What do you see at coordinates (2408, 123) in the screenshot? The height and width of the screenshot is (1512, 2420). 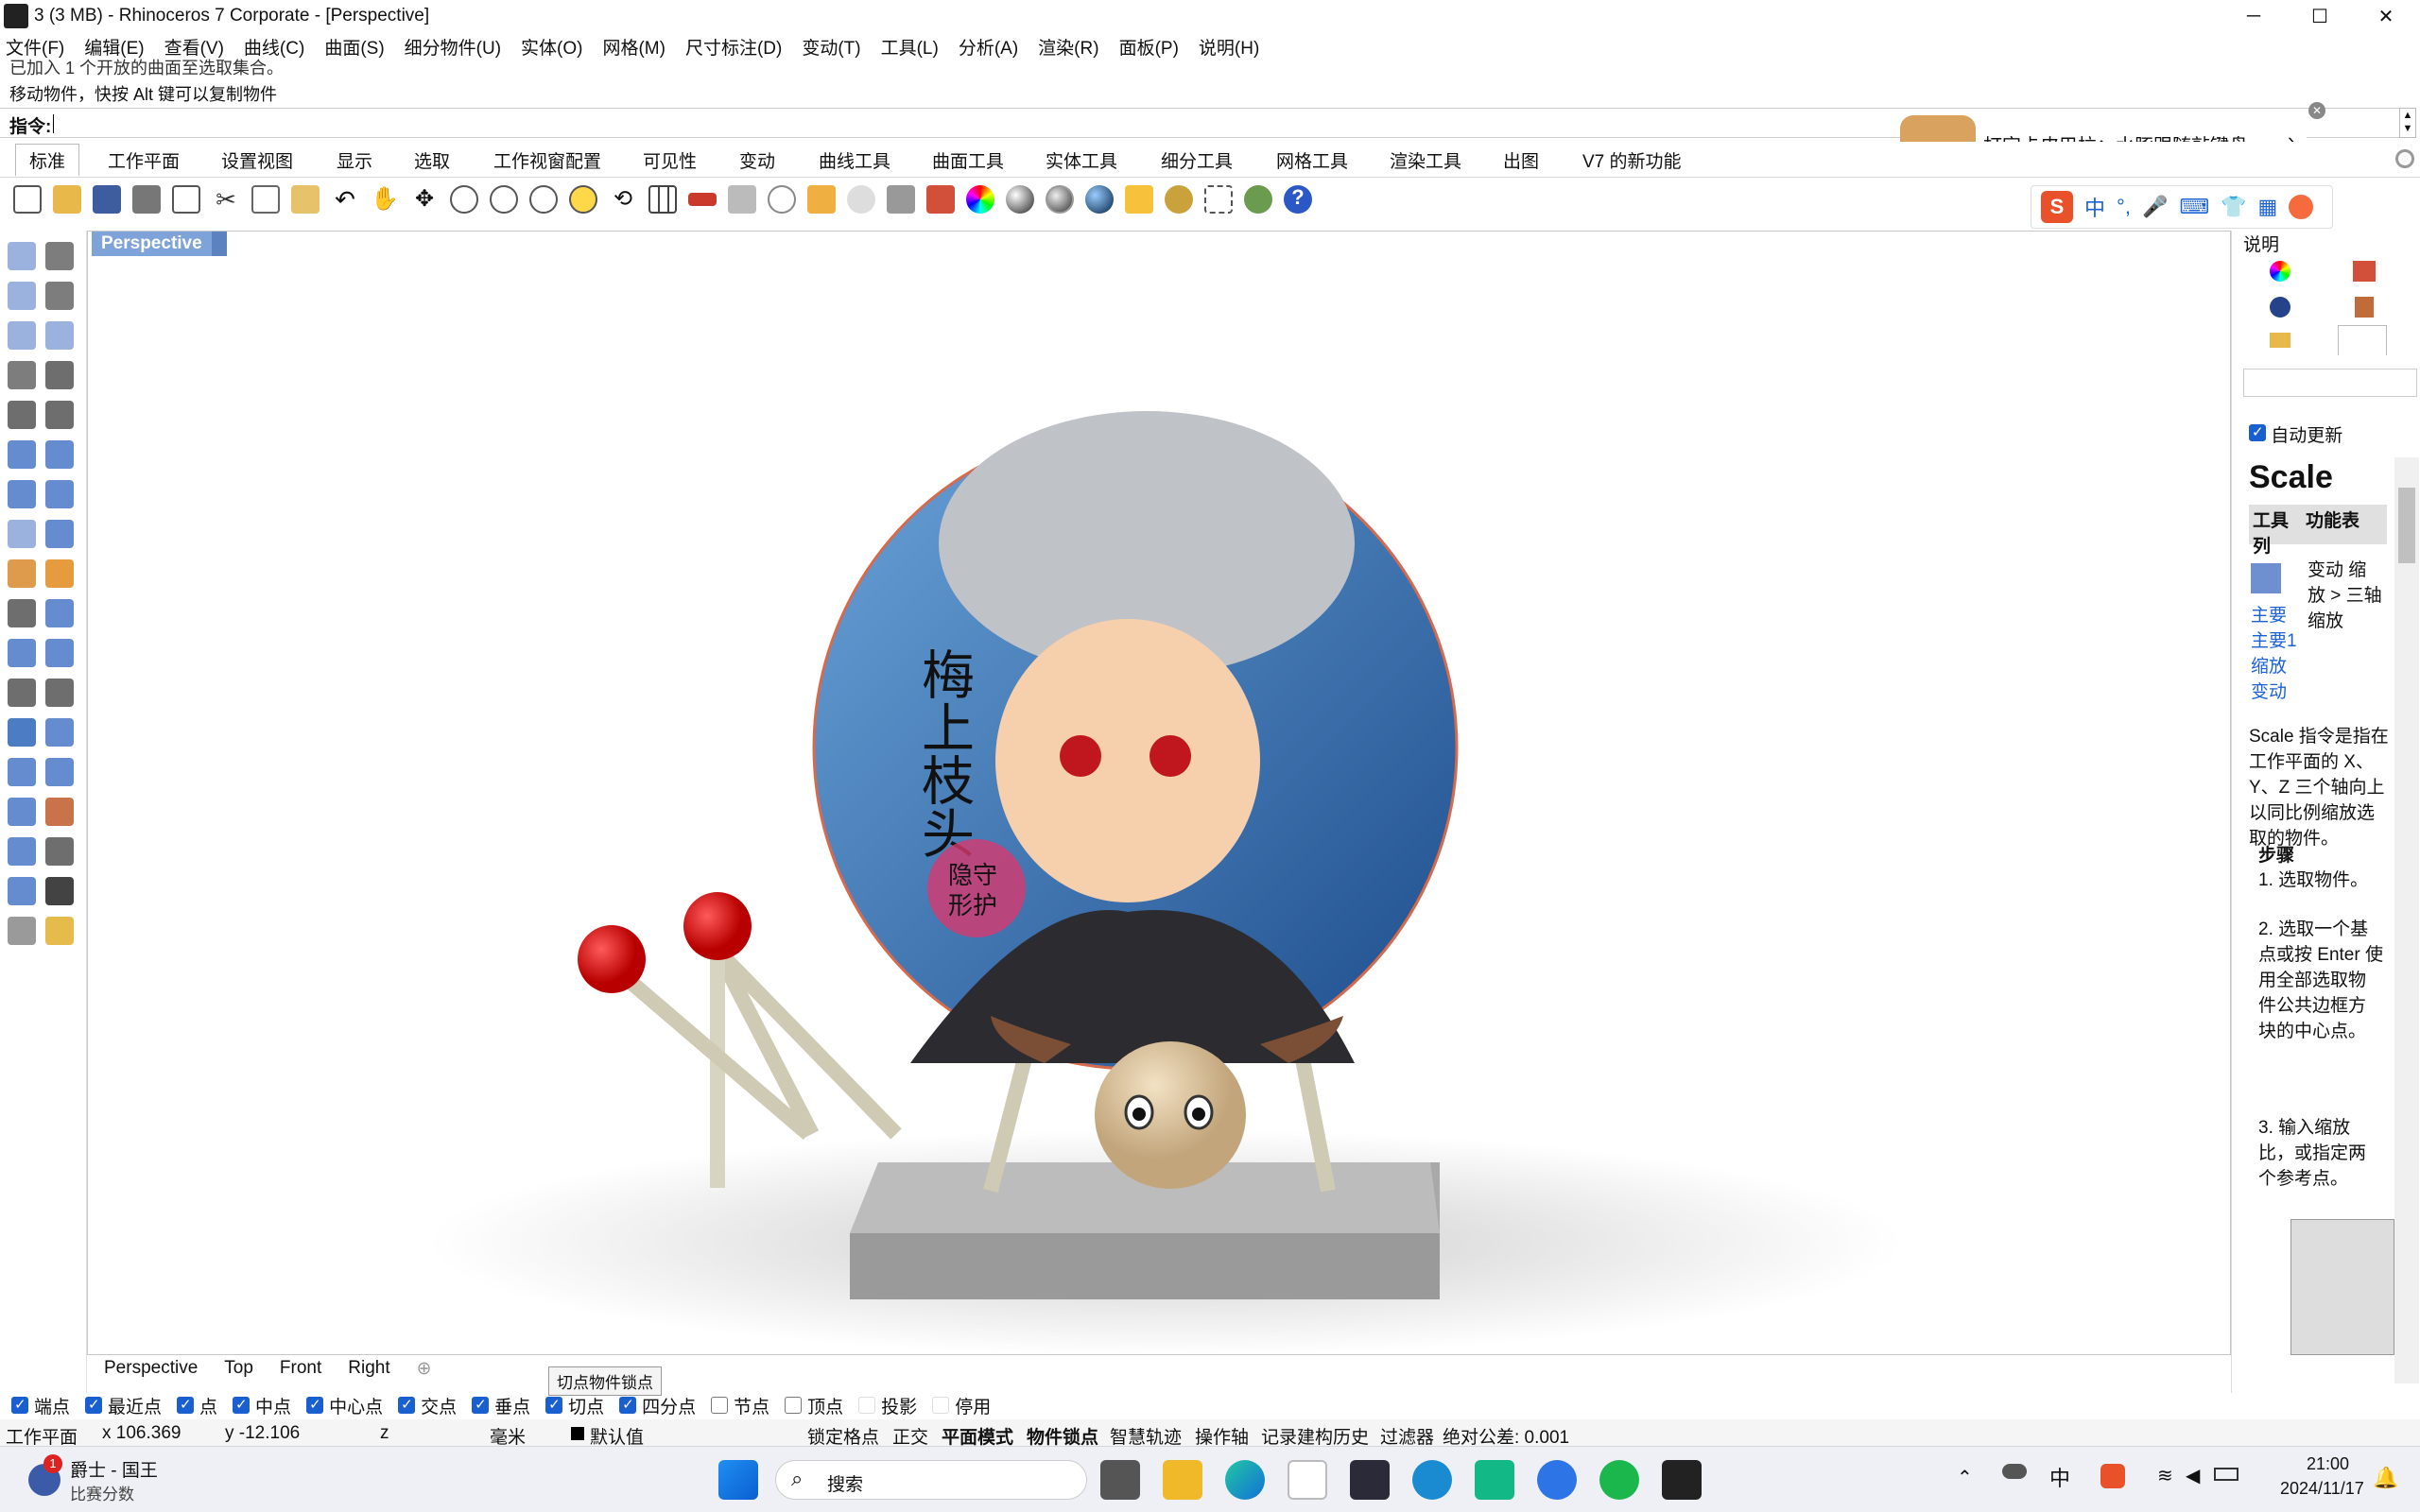 I see `command-scroll: ▲ ▼` at bounding box center [2408, 123].